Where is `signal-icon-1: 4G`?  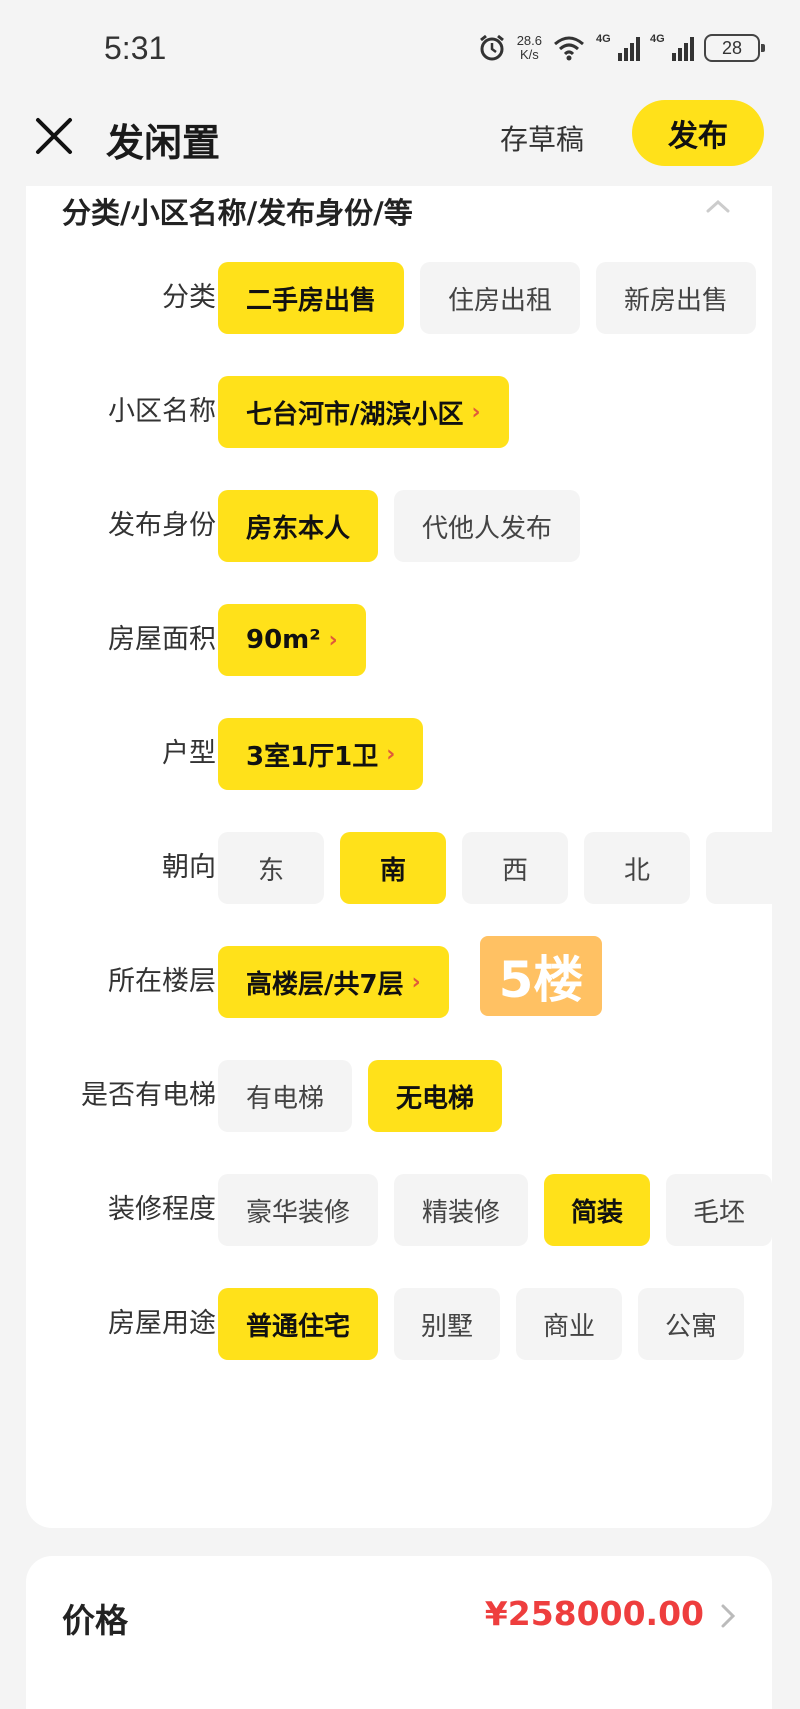
signal-icon-1: 4G is located at coordinates (618, 47).